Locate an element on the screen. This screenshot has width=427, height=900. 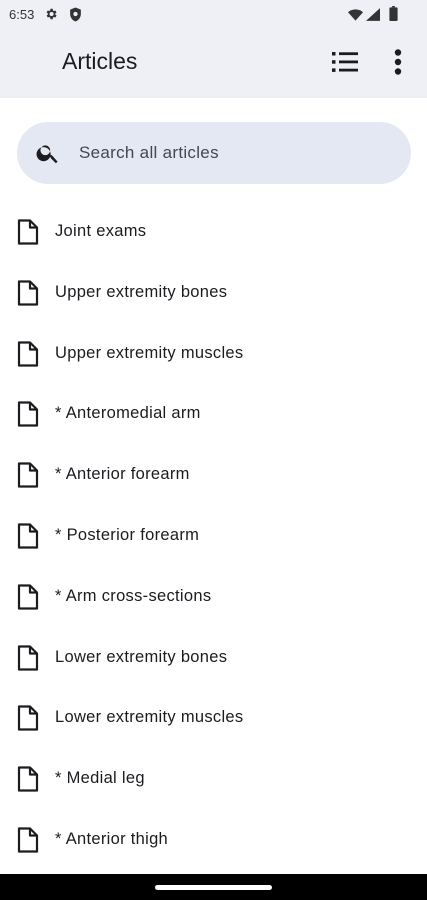
list-item: Lower extremity bones is located at coordinates (213, 657).